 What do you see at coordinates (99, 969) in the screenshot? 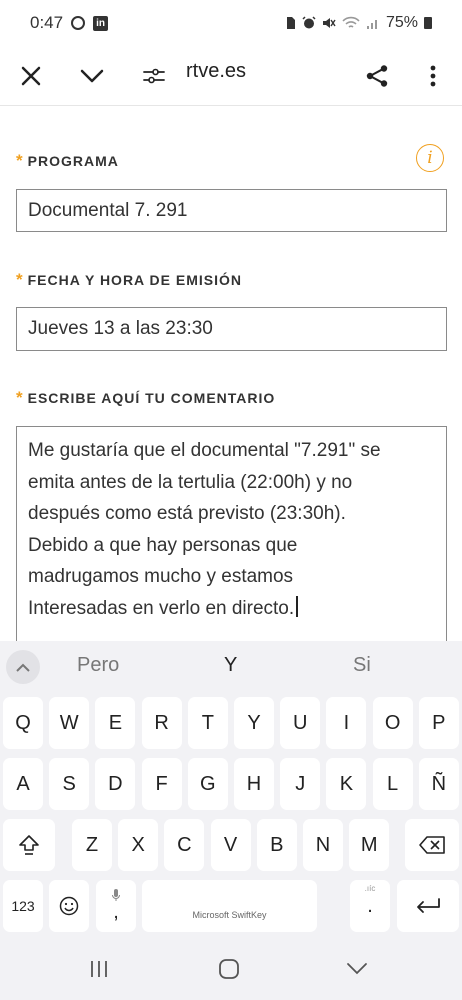
I see `recent-apps-button` at bounding box center [99, 969].